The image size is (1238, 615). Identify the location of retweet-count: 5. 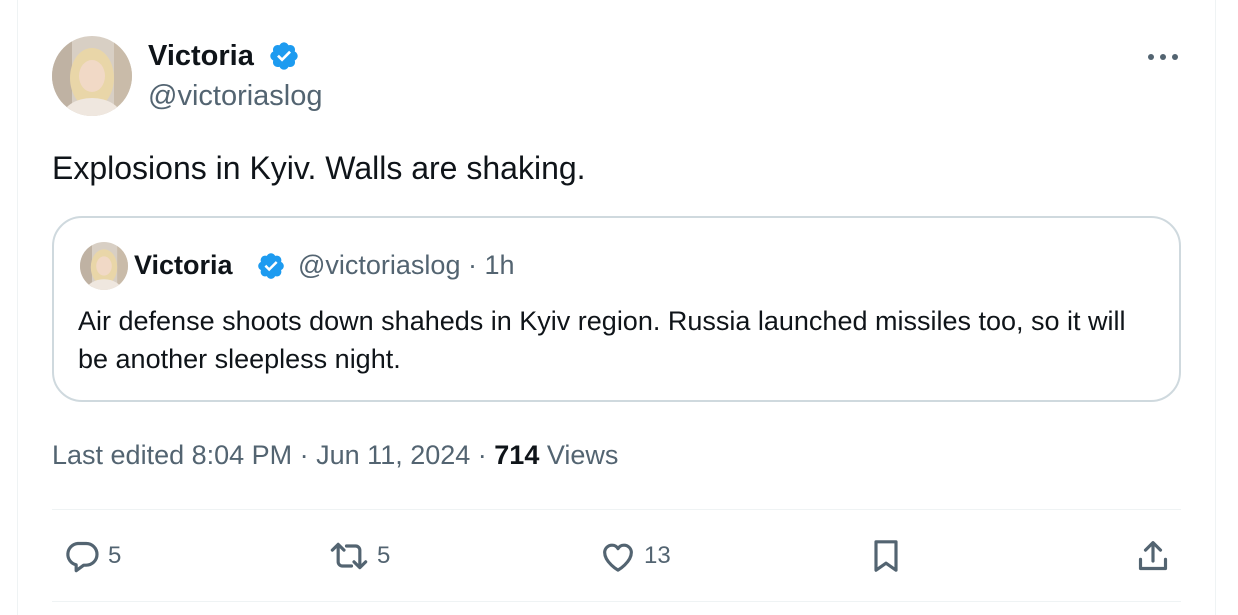
(384, 555).